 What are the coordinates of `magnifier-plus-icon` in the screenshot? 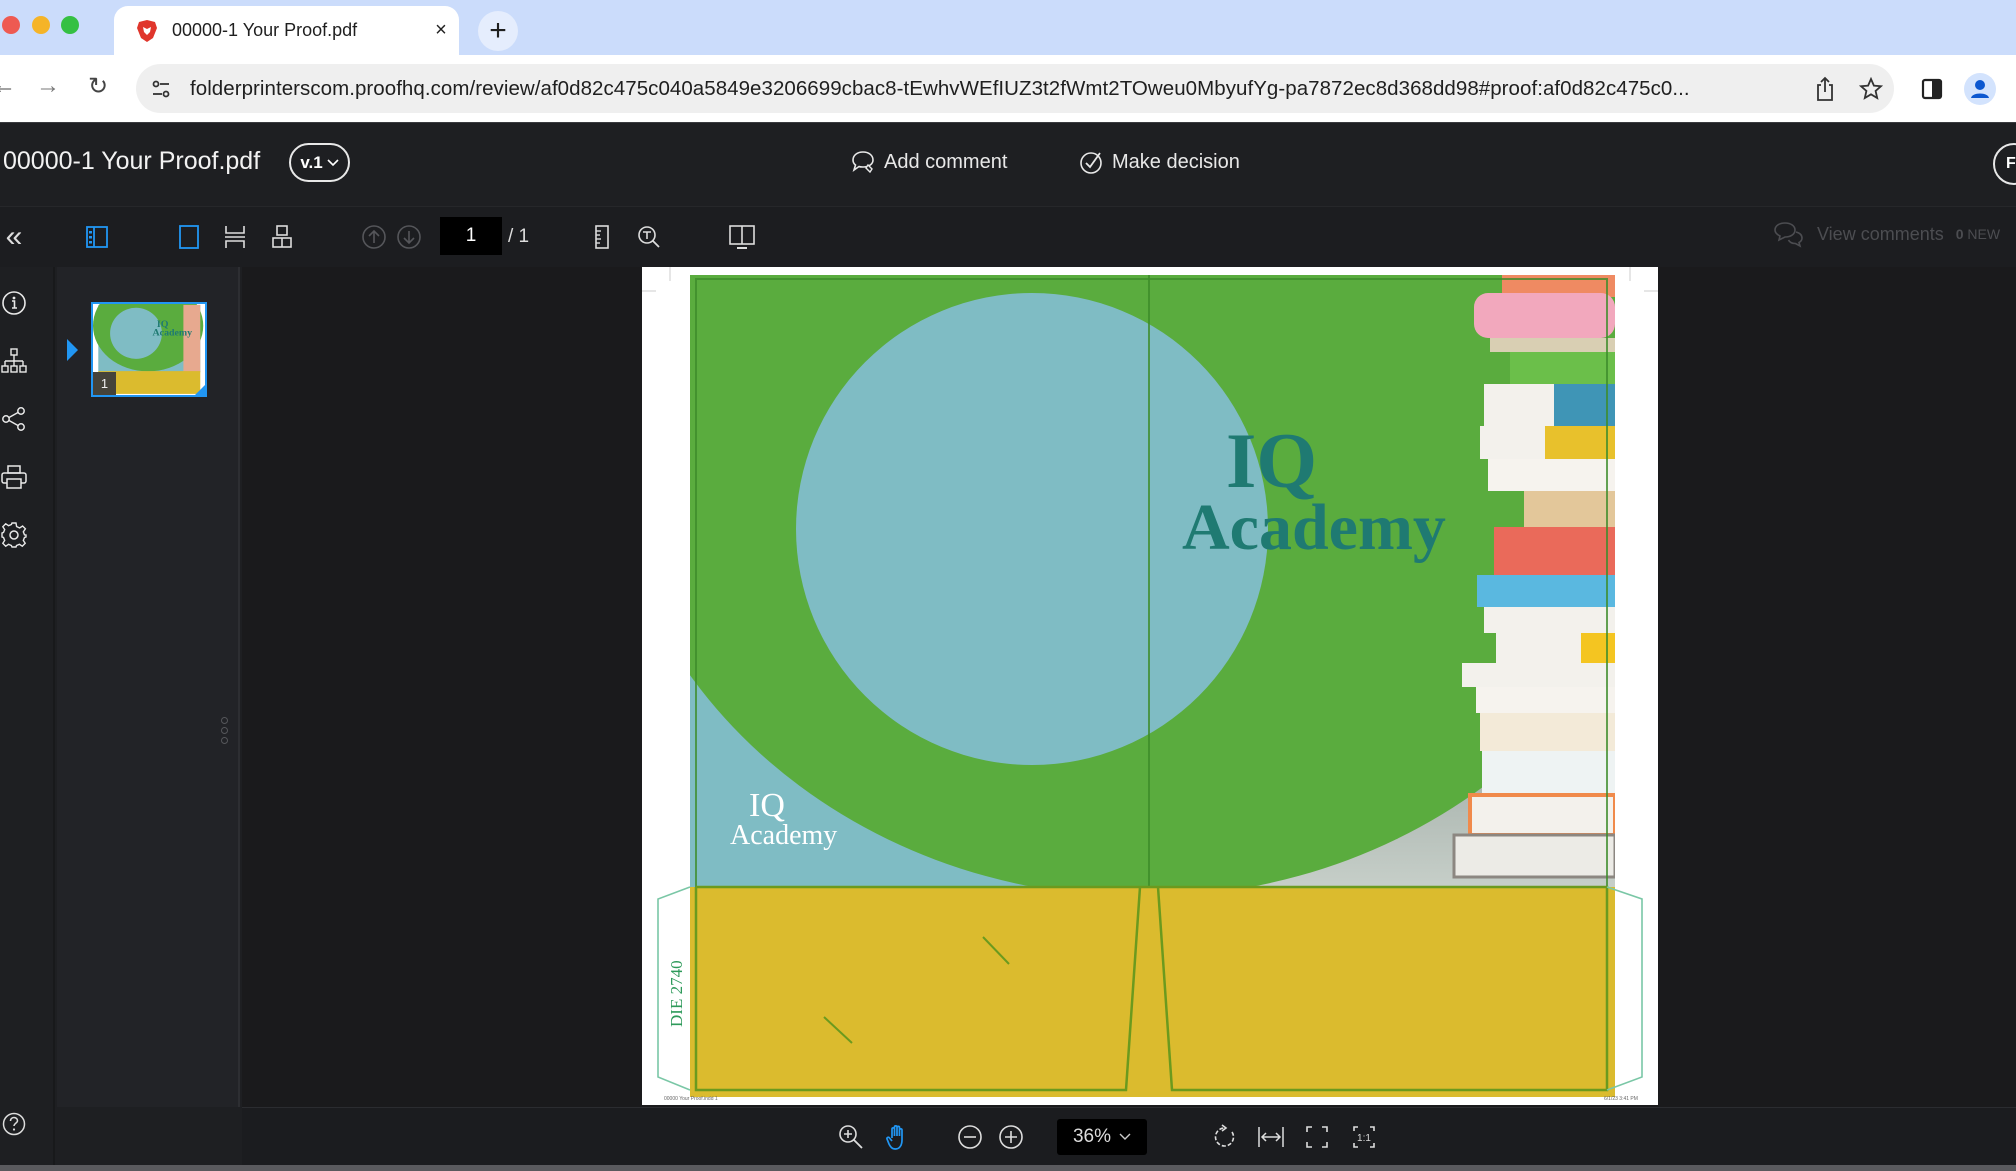 It's located at (851, 1137).